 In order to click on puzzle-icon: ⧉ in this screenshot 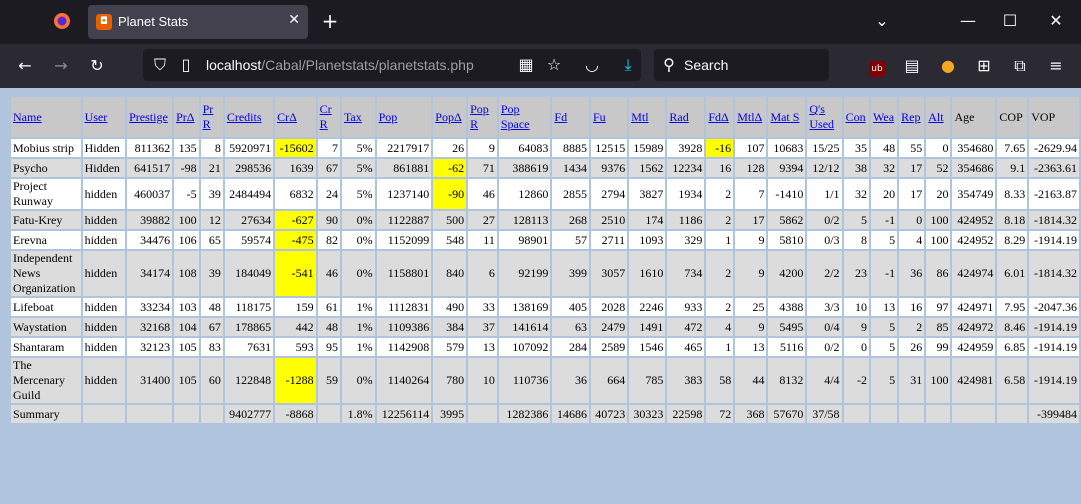, I will do `click(1020, 66)`.